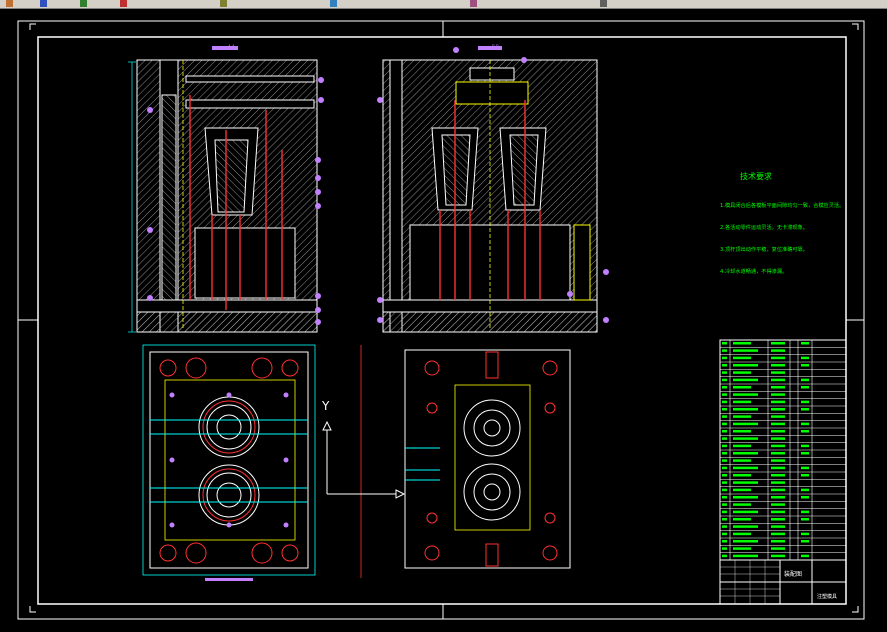 The width and height of the screenshot is (887, 632). Describe the element at coordinates (783, 450) in the screenshot. I see `parts-list` at that location.